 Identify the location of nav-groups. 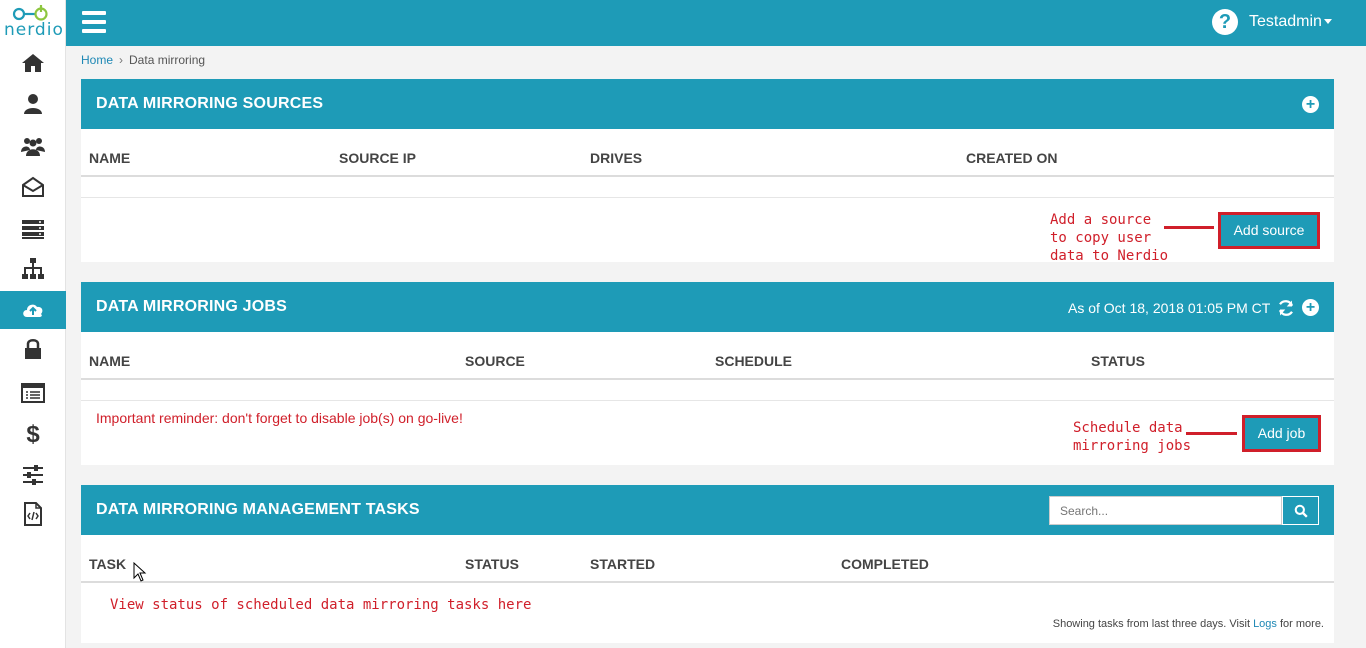
(33, 146).